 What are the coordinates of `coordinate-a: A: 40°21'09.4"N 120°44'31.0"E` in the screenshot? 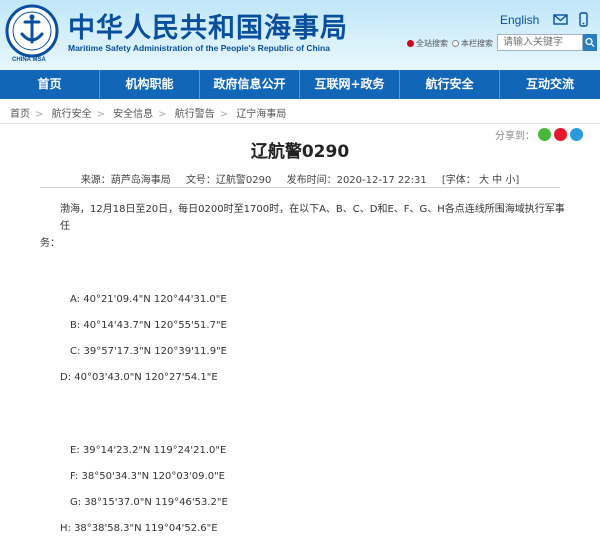 It's located at (148, 299).